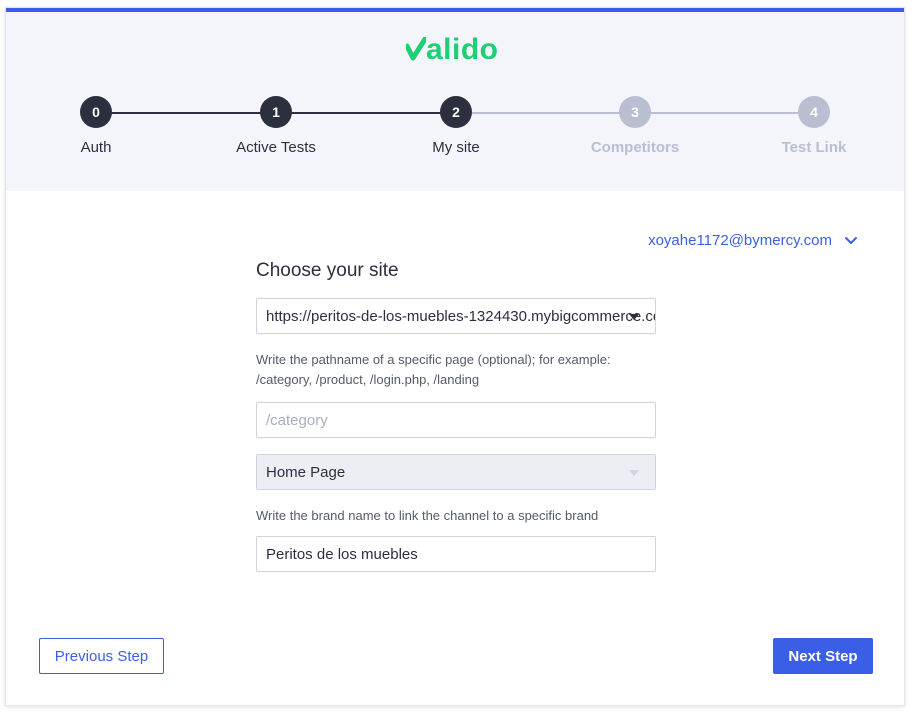 This screenshot has height=715, width=912. I want to click on step-label: Auth, so click(96, 147).